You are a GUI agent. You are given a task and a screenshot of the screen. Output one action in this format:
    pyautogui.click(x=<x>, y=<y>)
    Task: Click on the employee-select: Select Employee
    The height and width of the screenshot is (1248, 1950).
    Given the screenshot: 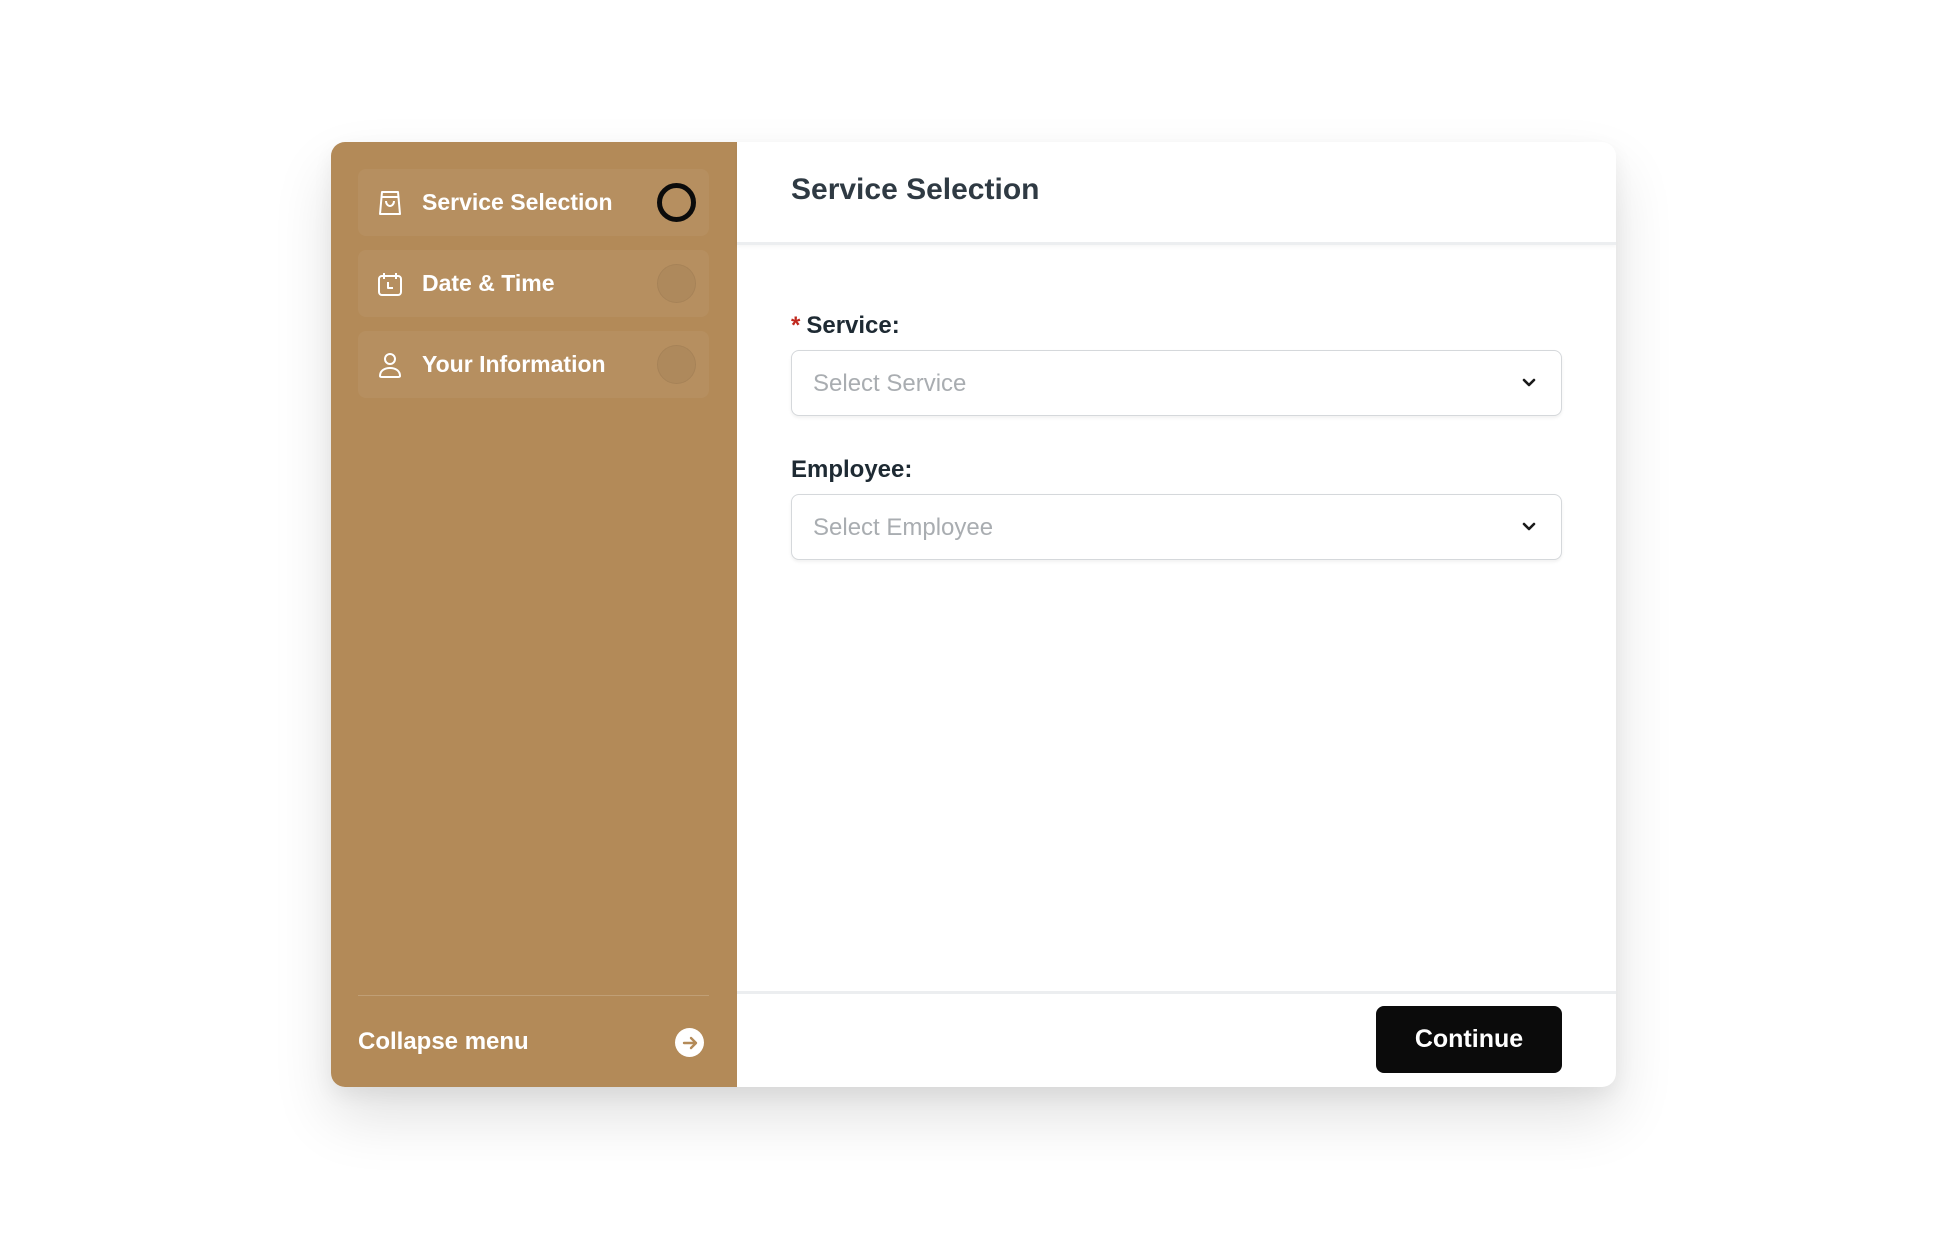 What is the action you would take?
    pyautogui.click(x=1176, y=527)
    